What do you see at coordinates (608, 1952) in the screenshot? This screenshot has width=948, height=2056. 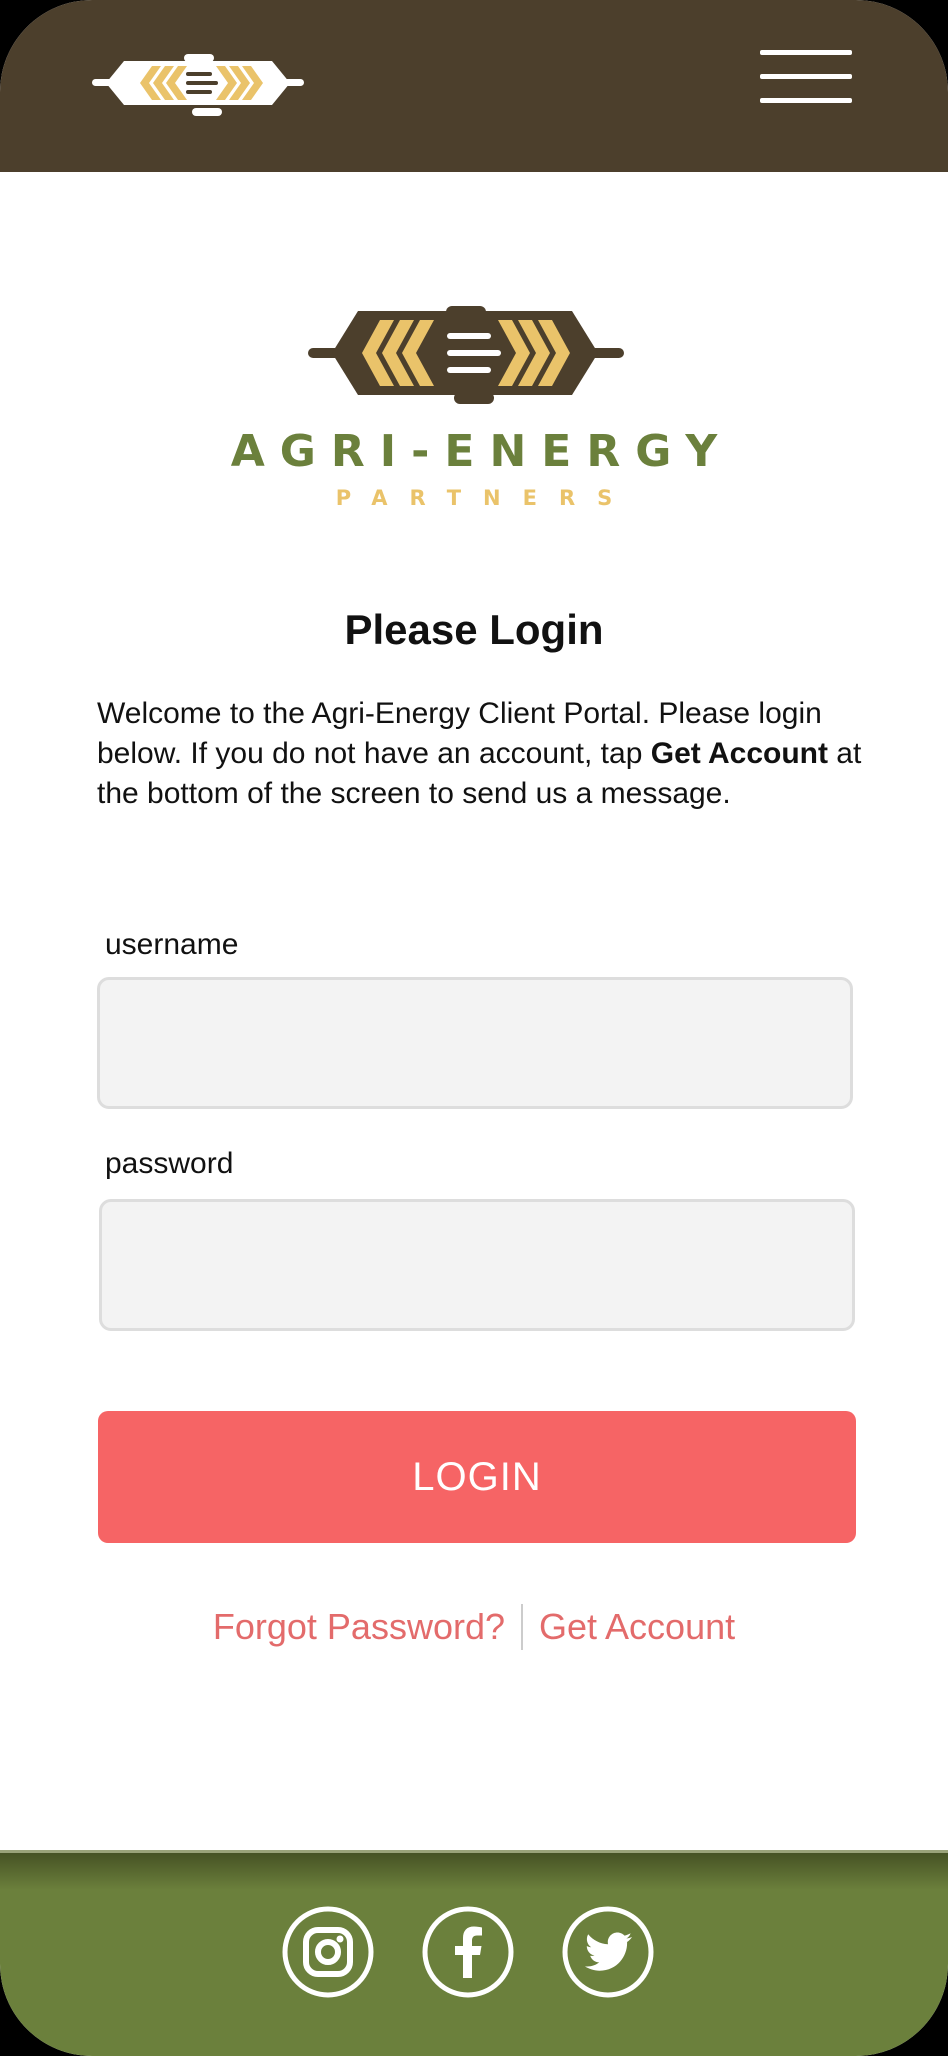 I see `twitter-icon` at bounding box center [608, 1952].